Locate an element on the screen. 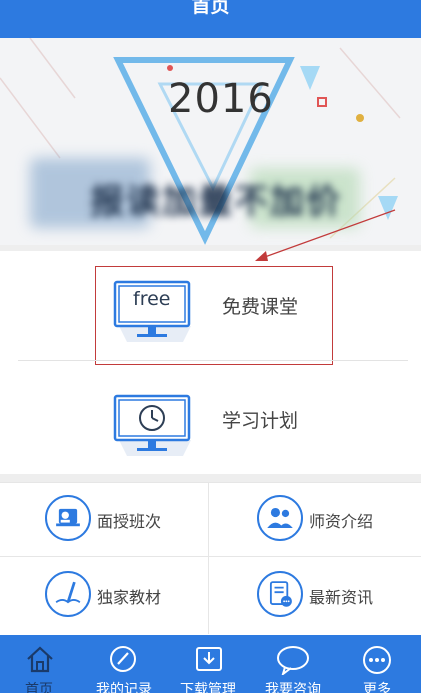 Image resolution: width=421 pixels, height=693 pixels. teacher-intro-label: 师资介绍 is located at coordinates (341, 521).